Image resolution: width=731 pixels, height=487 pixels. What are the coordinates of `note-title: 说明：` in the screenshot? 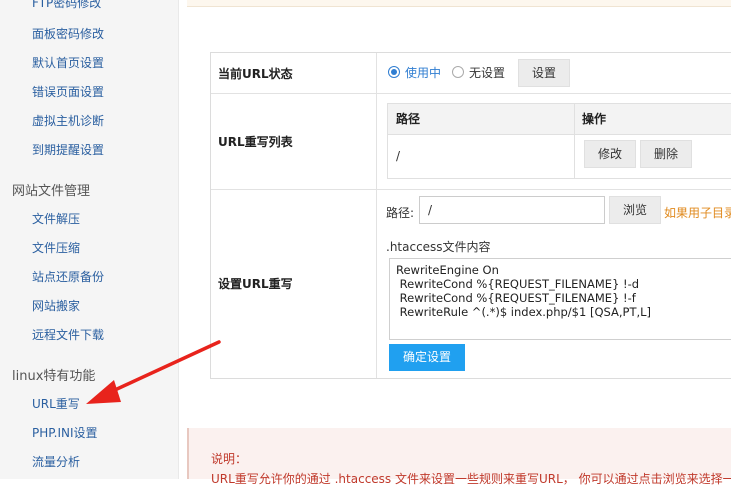 It's located at (229, 459).